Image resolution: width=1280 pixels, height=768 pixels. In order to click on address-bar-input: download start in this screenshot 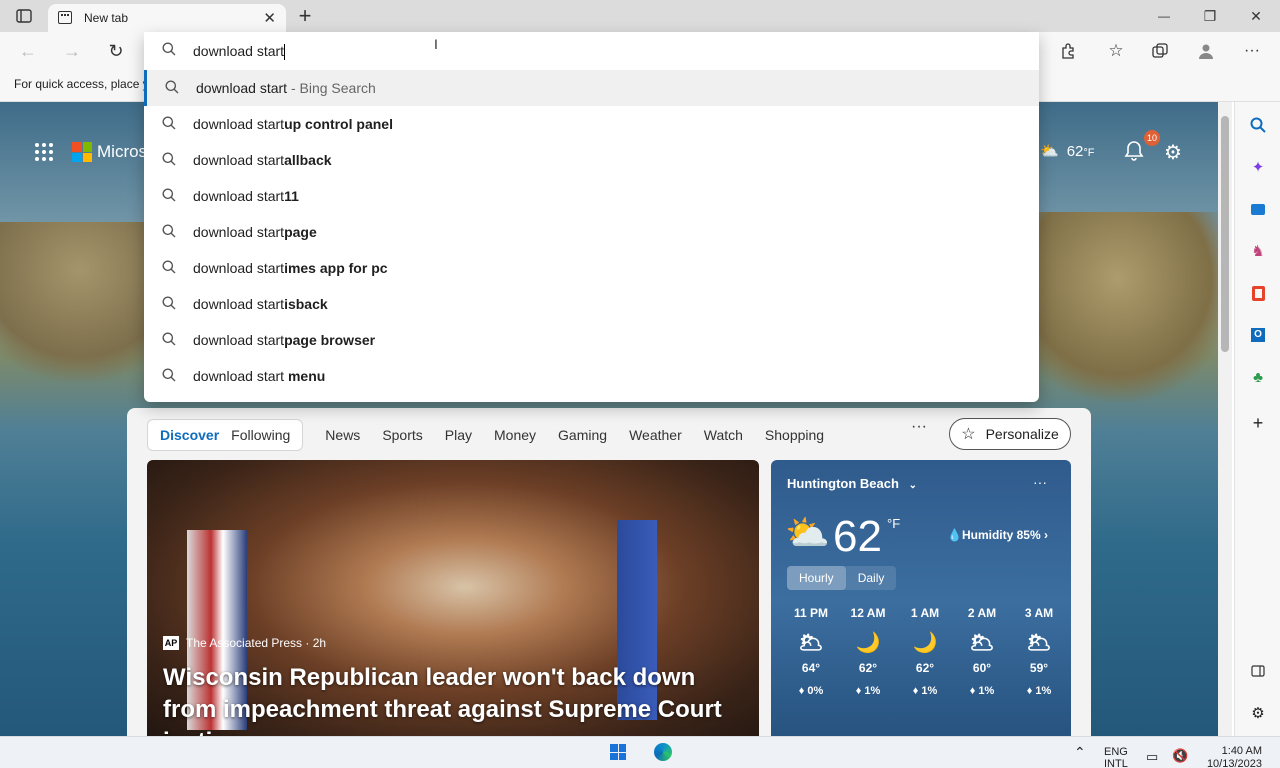, I will do `click(591, 51)`.